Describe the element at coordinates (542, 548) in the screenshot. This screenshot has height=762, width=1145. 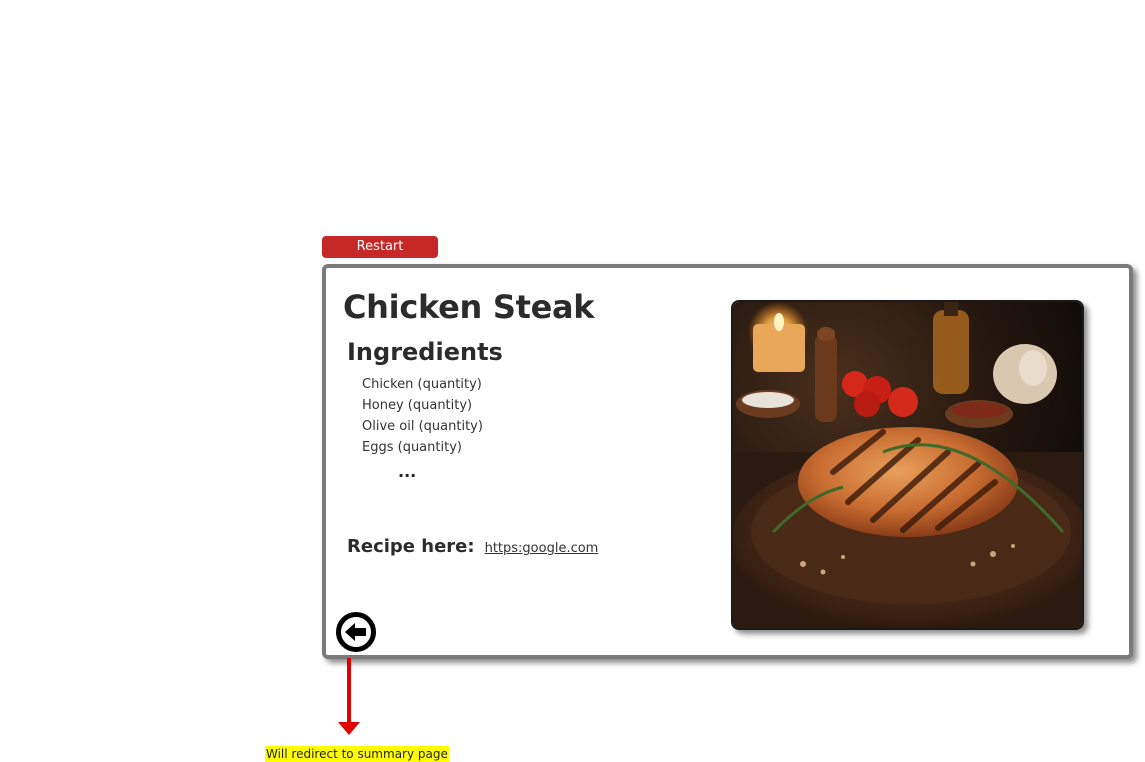
I see `recipe-link: https:google.com` at that location.